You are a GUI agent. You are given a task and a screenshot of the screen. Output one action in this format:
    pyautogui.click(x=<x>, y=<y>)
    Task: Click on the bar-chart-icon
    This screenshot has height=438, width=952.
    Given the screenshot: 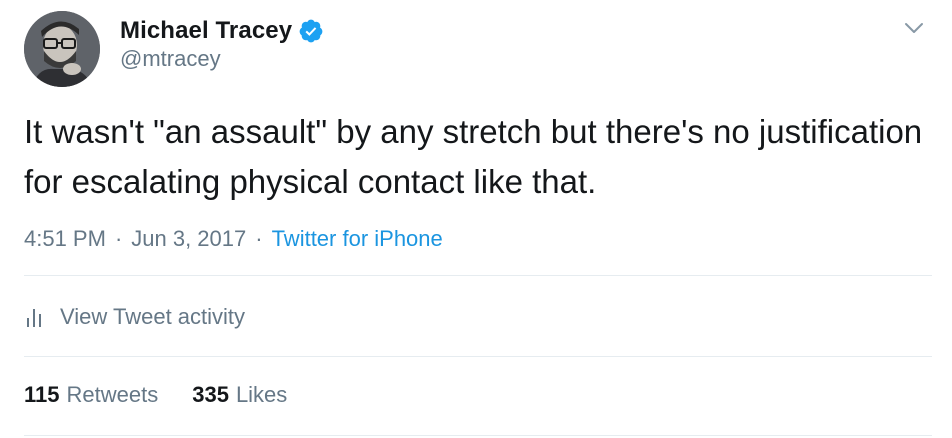 What is the action you would take?
    pyautogui.click(x=34, y=318)
    